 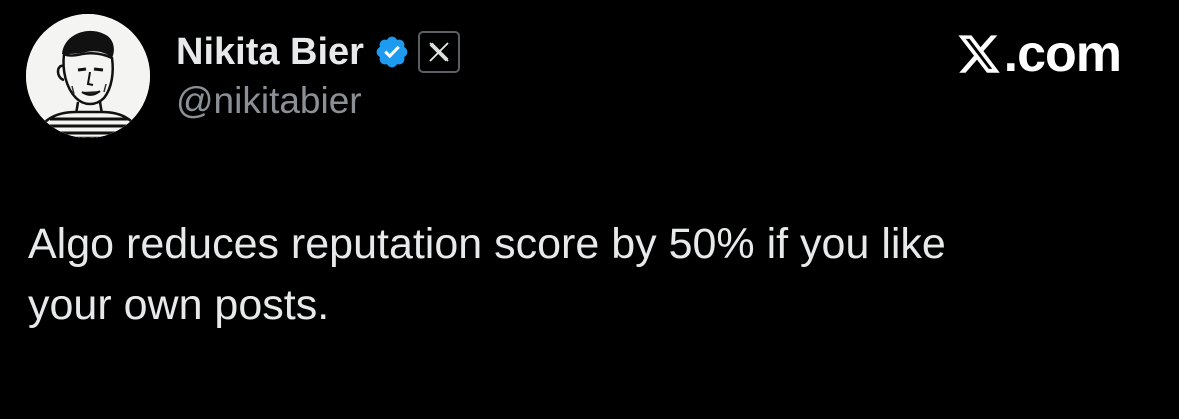 I want to click on sketch-portrait-avatar, so click(x=88, y=76).